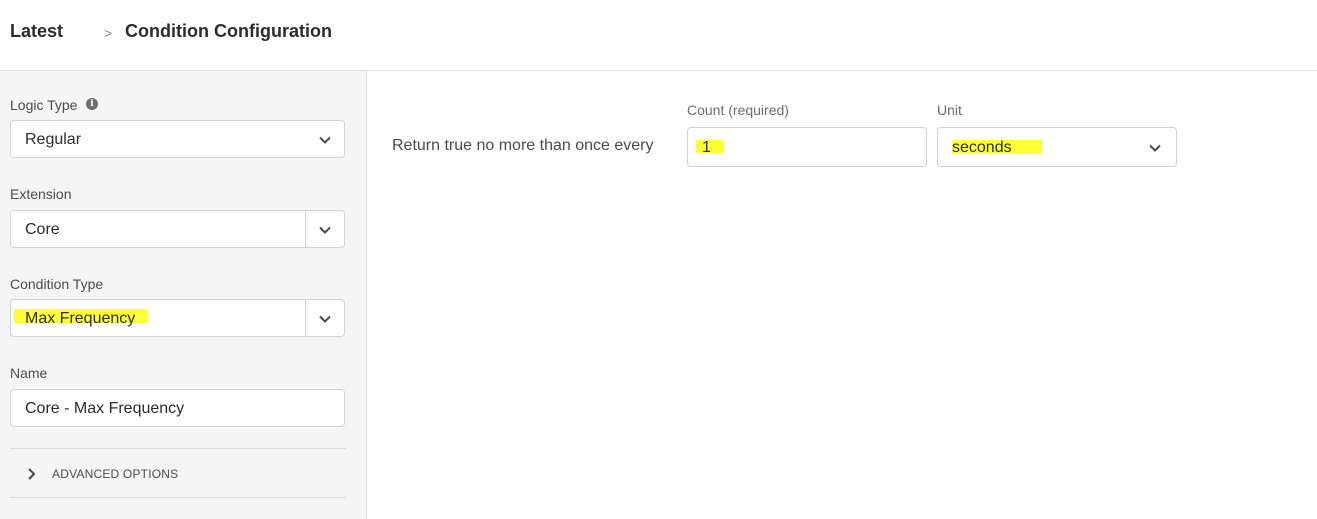 The height and width of the screenshot is (519, 1317). Describe the element at coordinates (36, 31) in the screenshot. I see `breadcrumb-latest: Latest` at that location.